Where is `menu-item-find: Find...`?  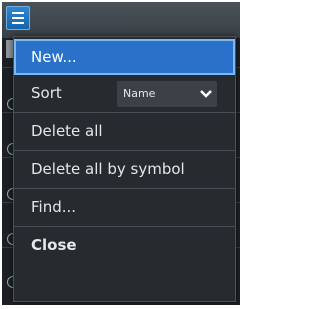 menu-item-find: Find... is located at coordinates (124, 208).